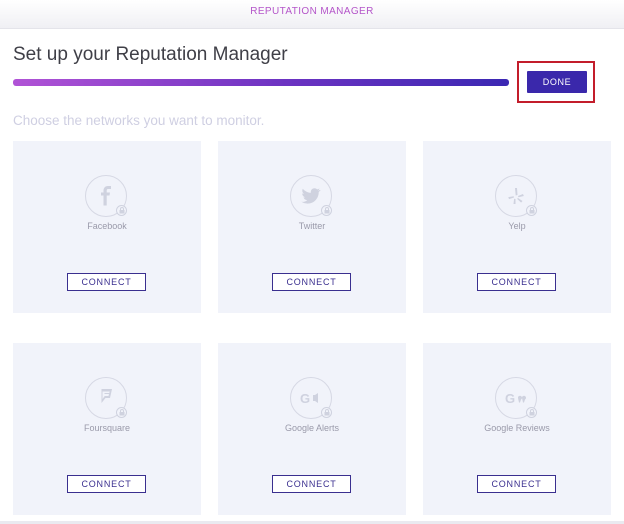 This screenshot has height=524, width=624. I want to click on network-card-google-reviews: G Google Reviews CONNECT, so click(517, 429).